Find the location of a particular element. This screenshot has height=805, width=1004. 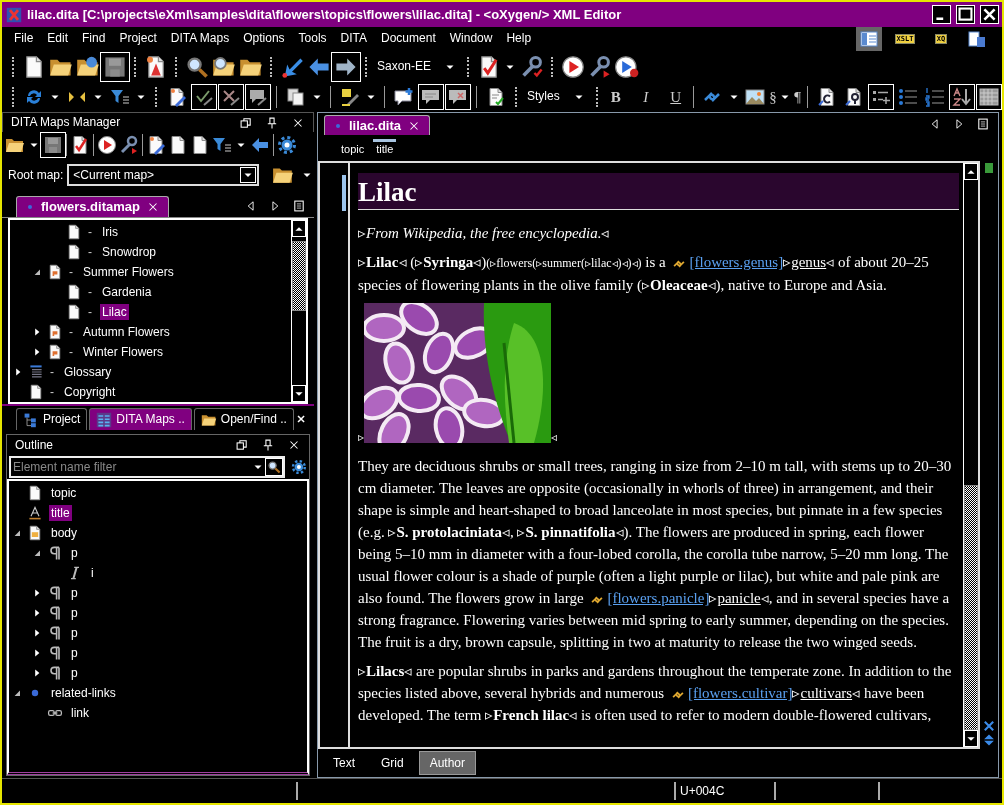

edit-document-icon is located at coordinates (156, 145).